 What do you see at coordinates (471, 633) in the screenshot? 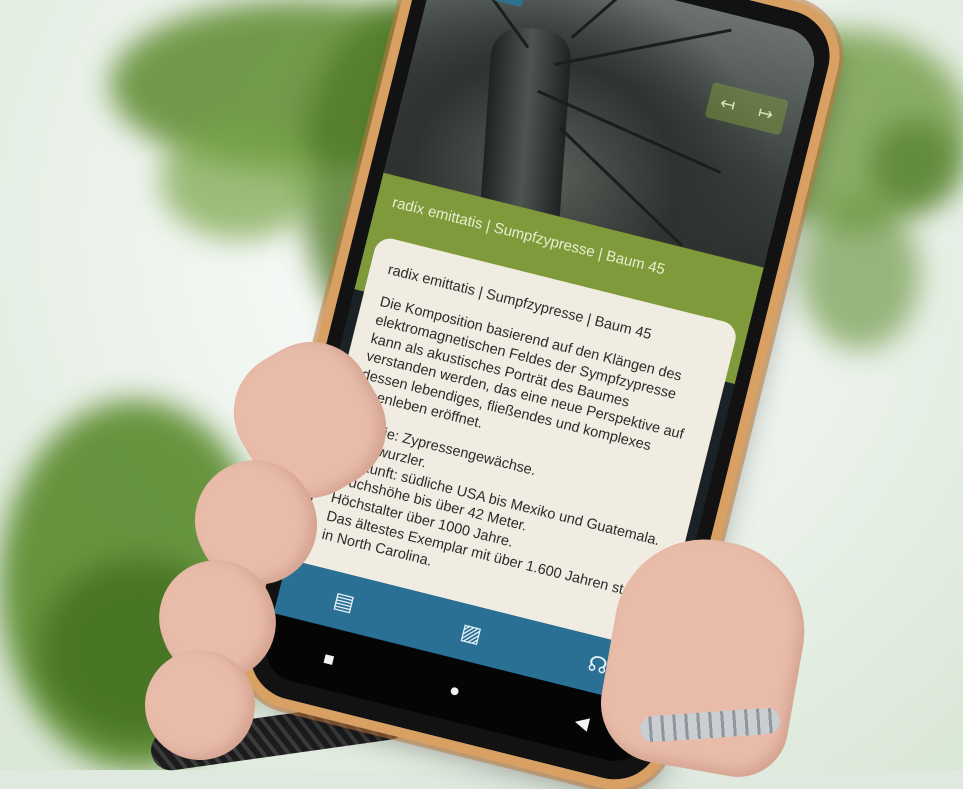
I see `image-icon: ▨` at bounding box center [471, 633].